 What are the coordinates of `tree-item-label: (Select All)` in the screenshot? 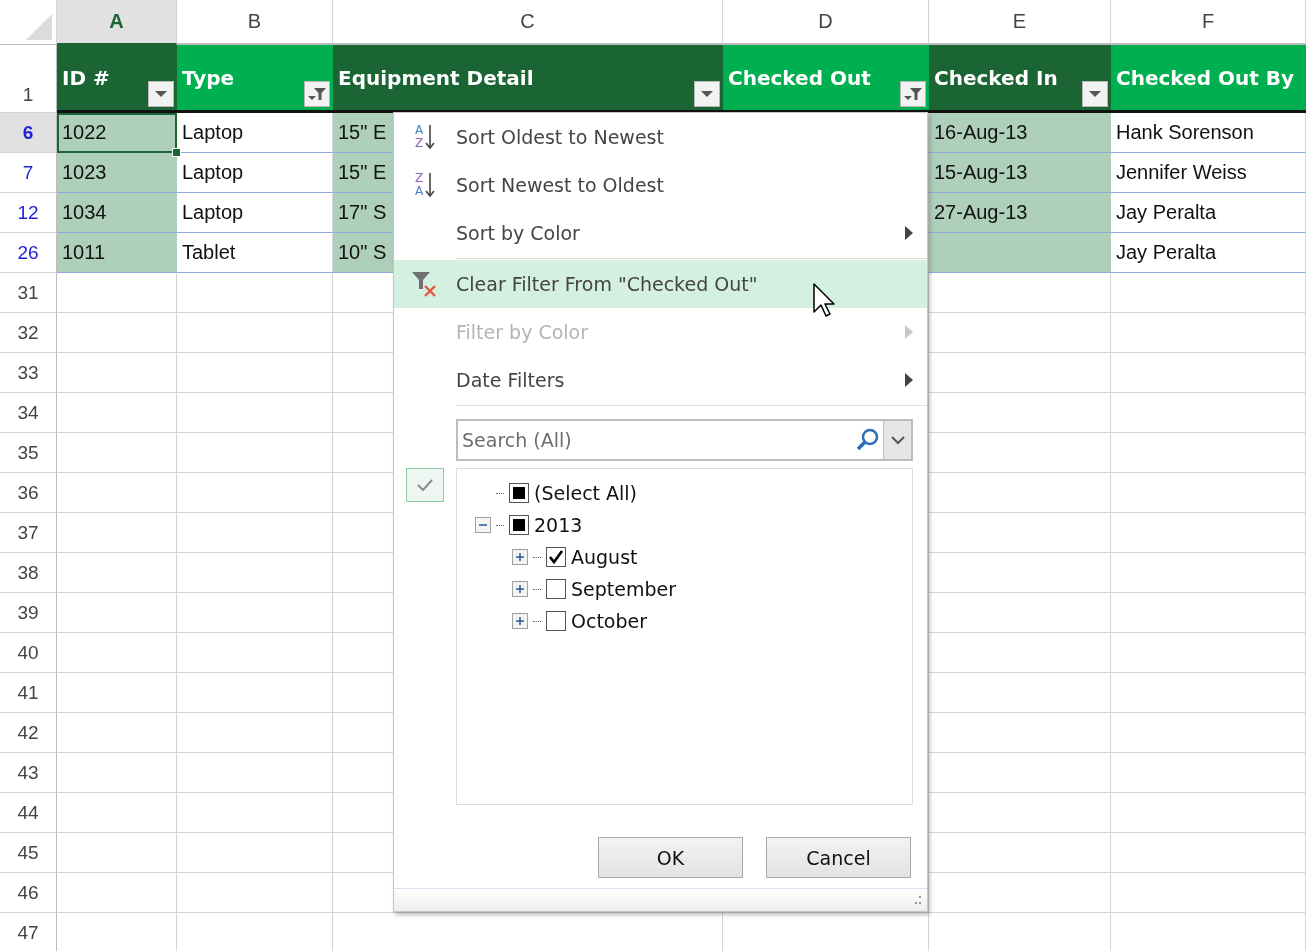 It's located at (586, 493).